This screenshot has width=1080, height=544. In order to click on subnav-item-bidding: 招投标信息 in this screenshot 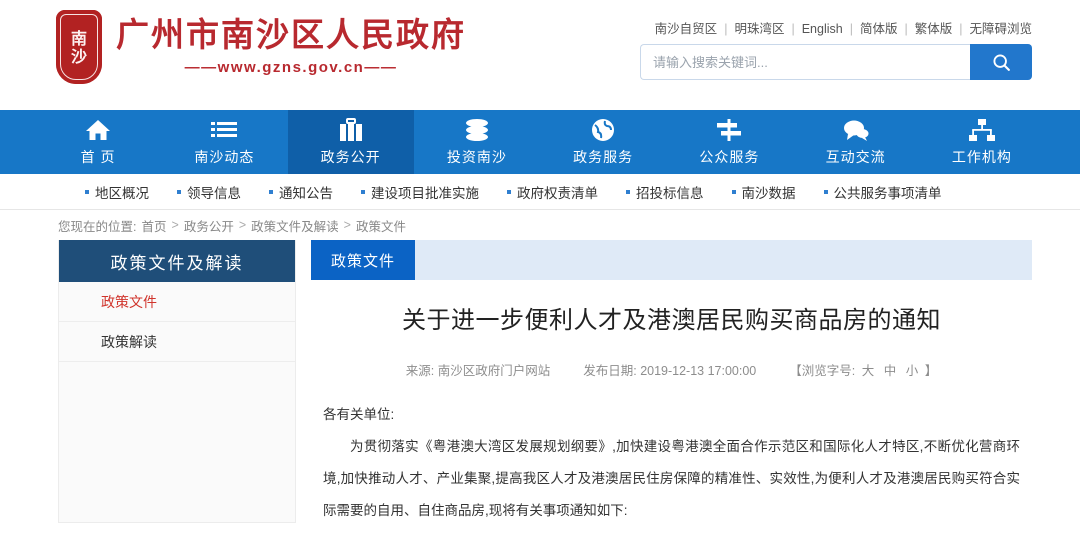, I will do `click(665, 192)`.